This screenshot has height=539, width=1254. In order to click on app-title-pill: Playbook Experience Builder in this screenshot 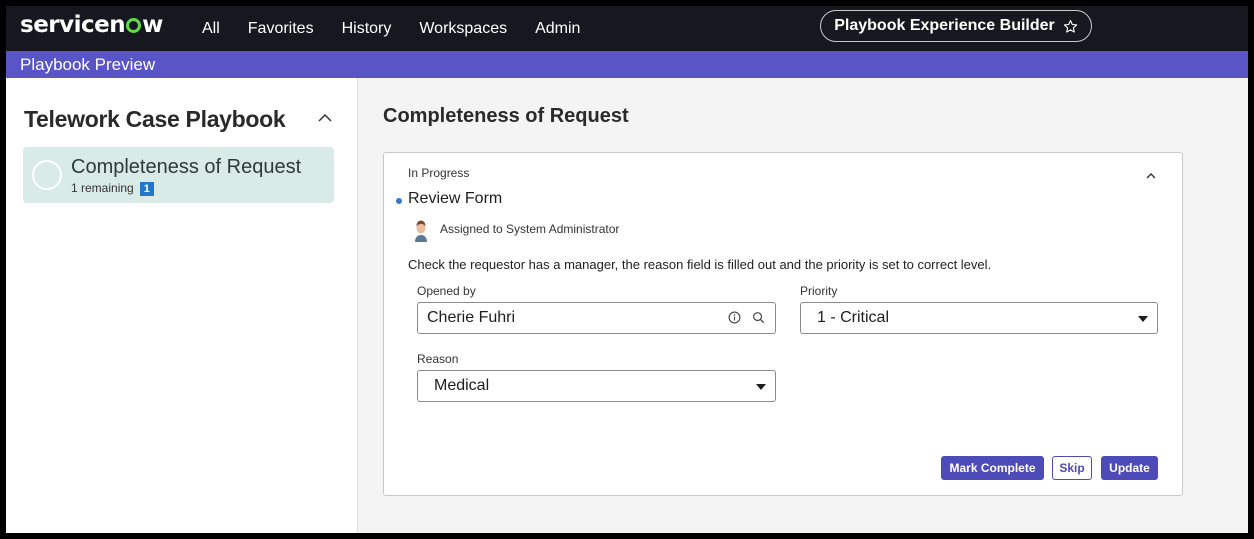, I will do `click(956, 26)`.